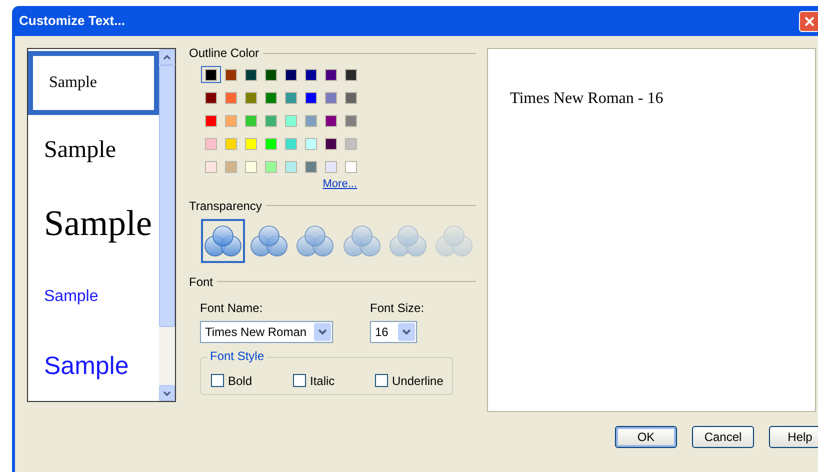 Image resolution: width=818 pixels, height=472 pixels. What do you see at coordinates (224, 53) in the screenshot?
I see `section-label: Outline Color` at bounding box center [224, 53].